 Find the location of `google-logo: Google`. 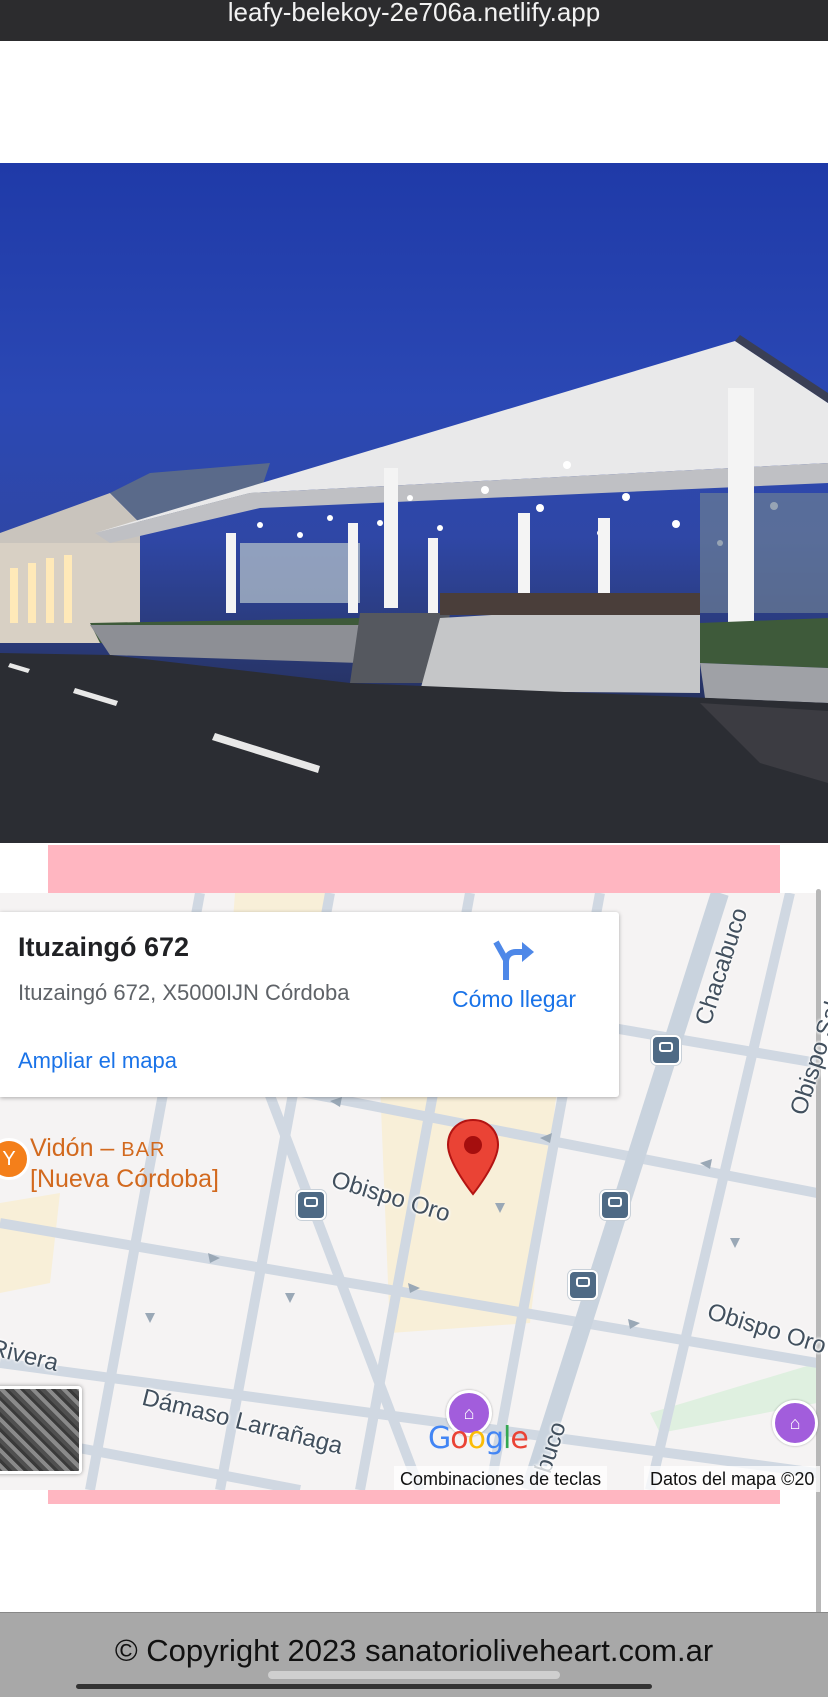

google-logo: Google is located at coordinates (478, 1438).